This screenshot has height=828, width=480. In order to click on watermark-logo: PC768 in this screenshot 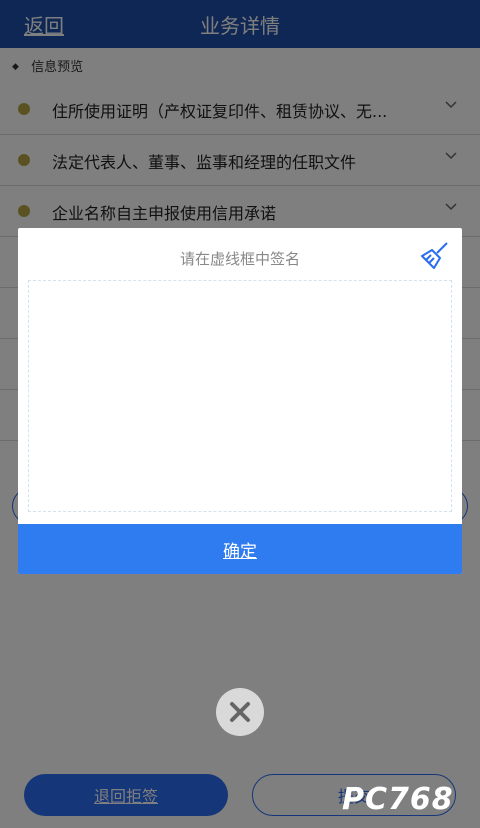, I will do `click(407, 802)`.